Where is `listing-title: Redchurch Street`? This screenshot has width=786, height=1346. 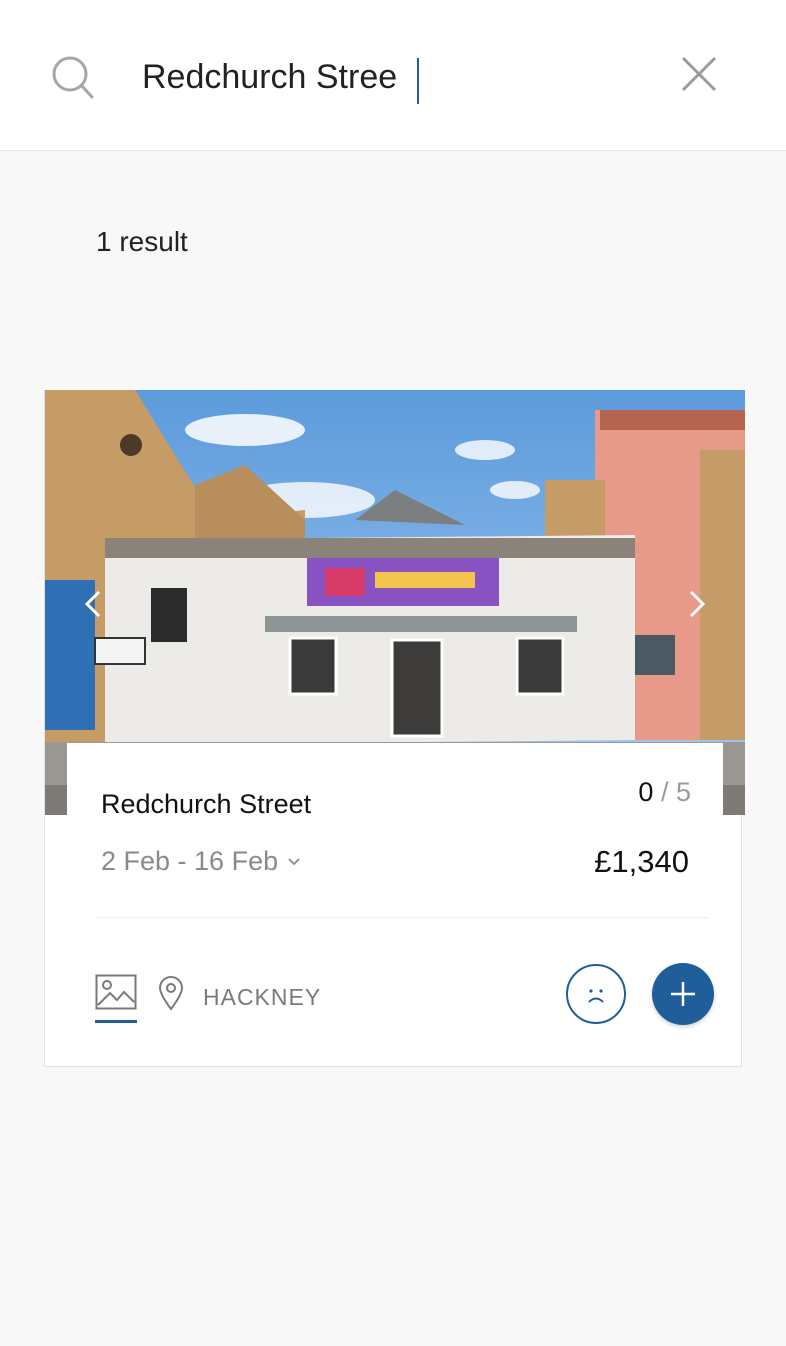
listing-title: Redchurch Street is located at coordinates (206, 804).